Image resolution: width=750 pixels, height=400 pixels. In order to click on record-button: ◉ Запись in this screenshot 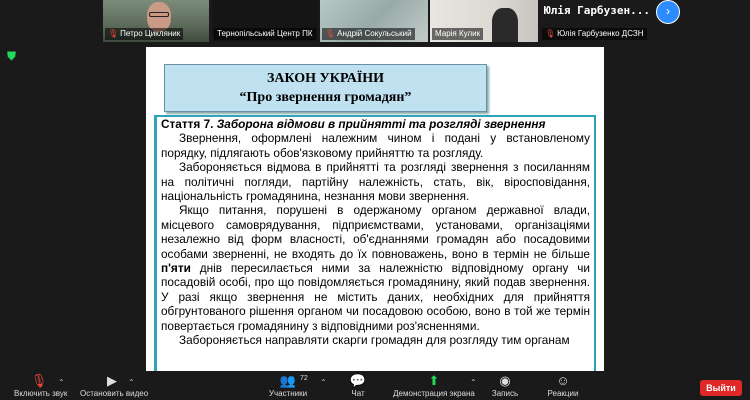, I will do `click(505, 386)`.